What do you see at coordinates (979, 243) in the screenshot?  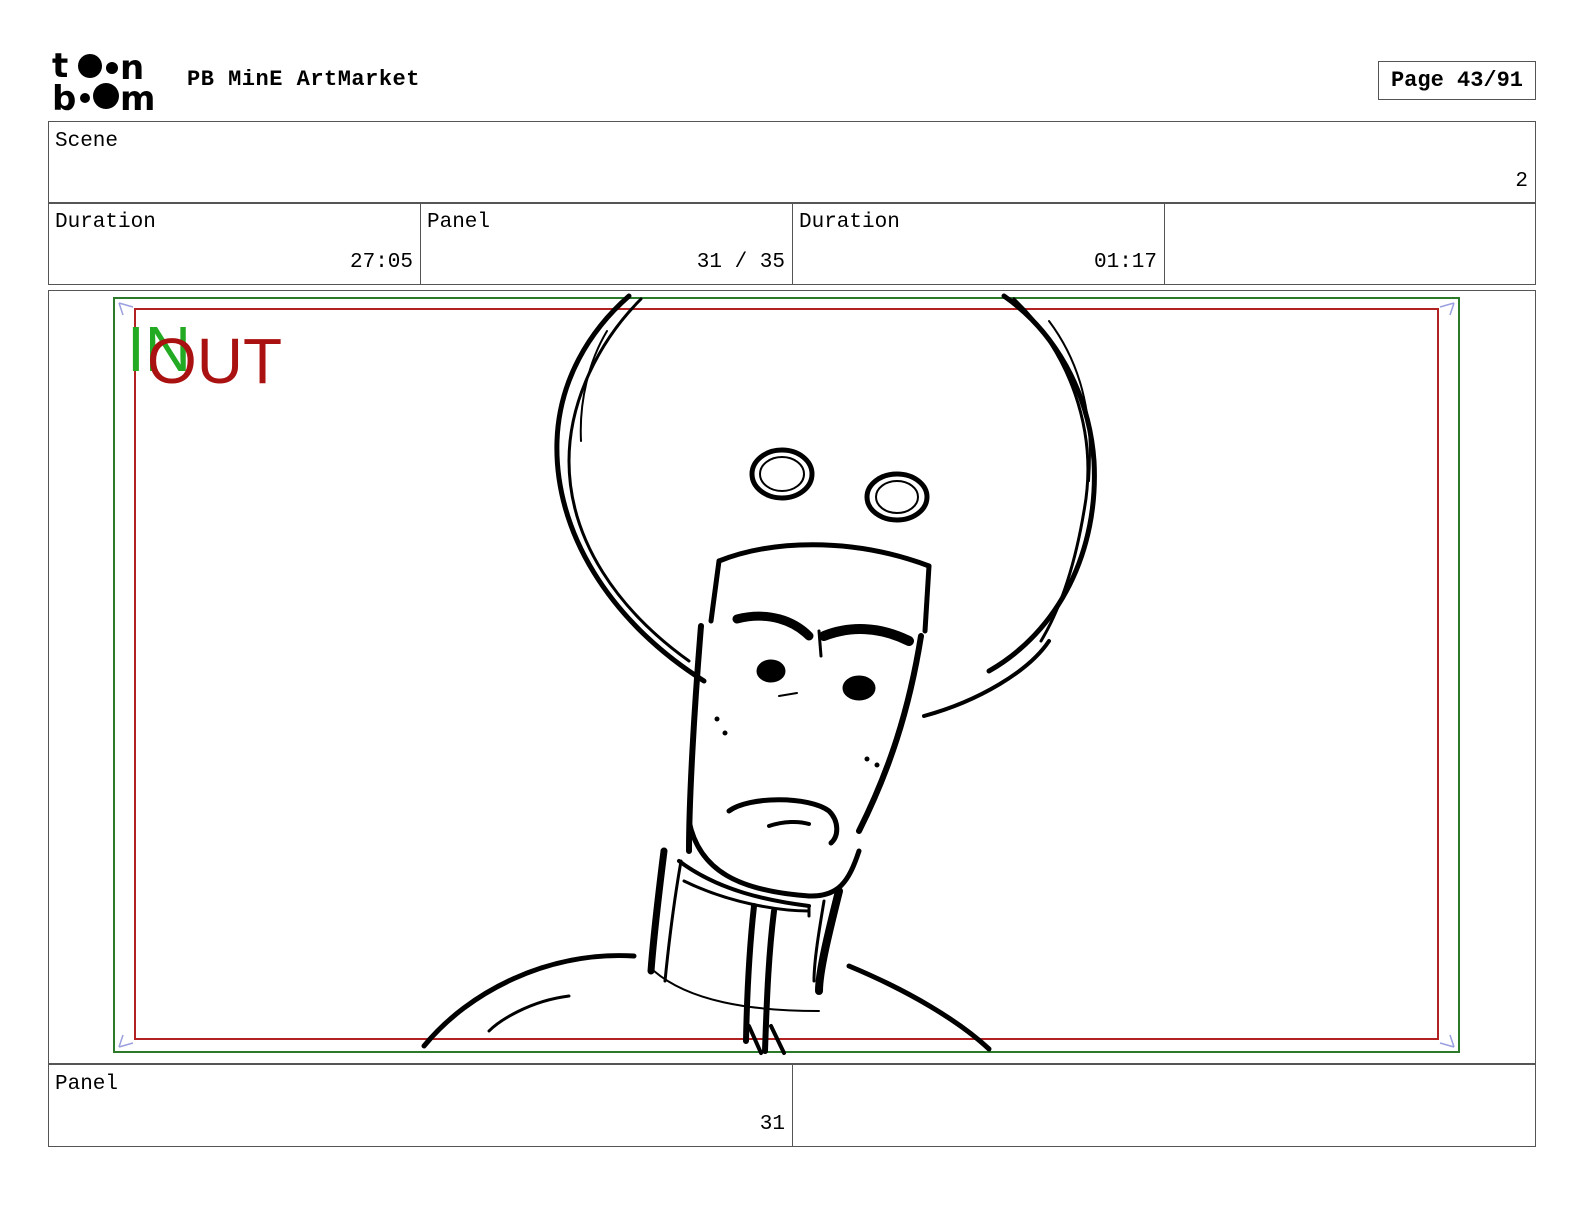 I see `panel-duration-cell: Duration 01:17` at bounding box center [979, 243].